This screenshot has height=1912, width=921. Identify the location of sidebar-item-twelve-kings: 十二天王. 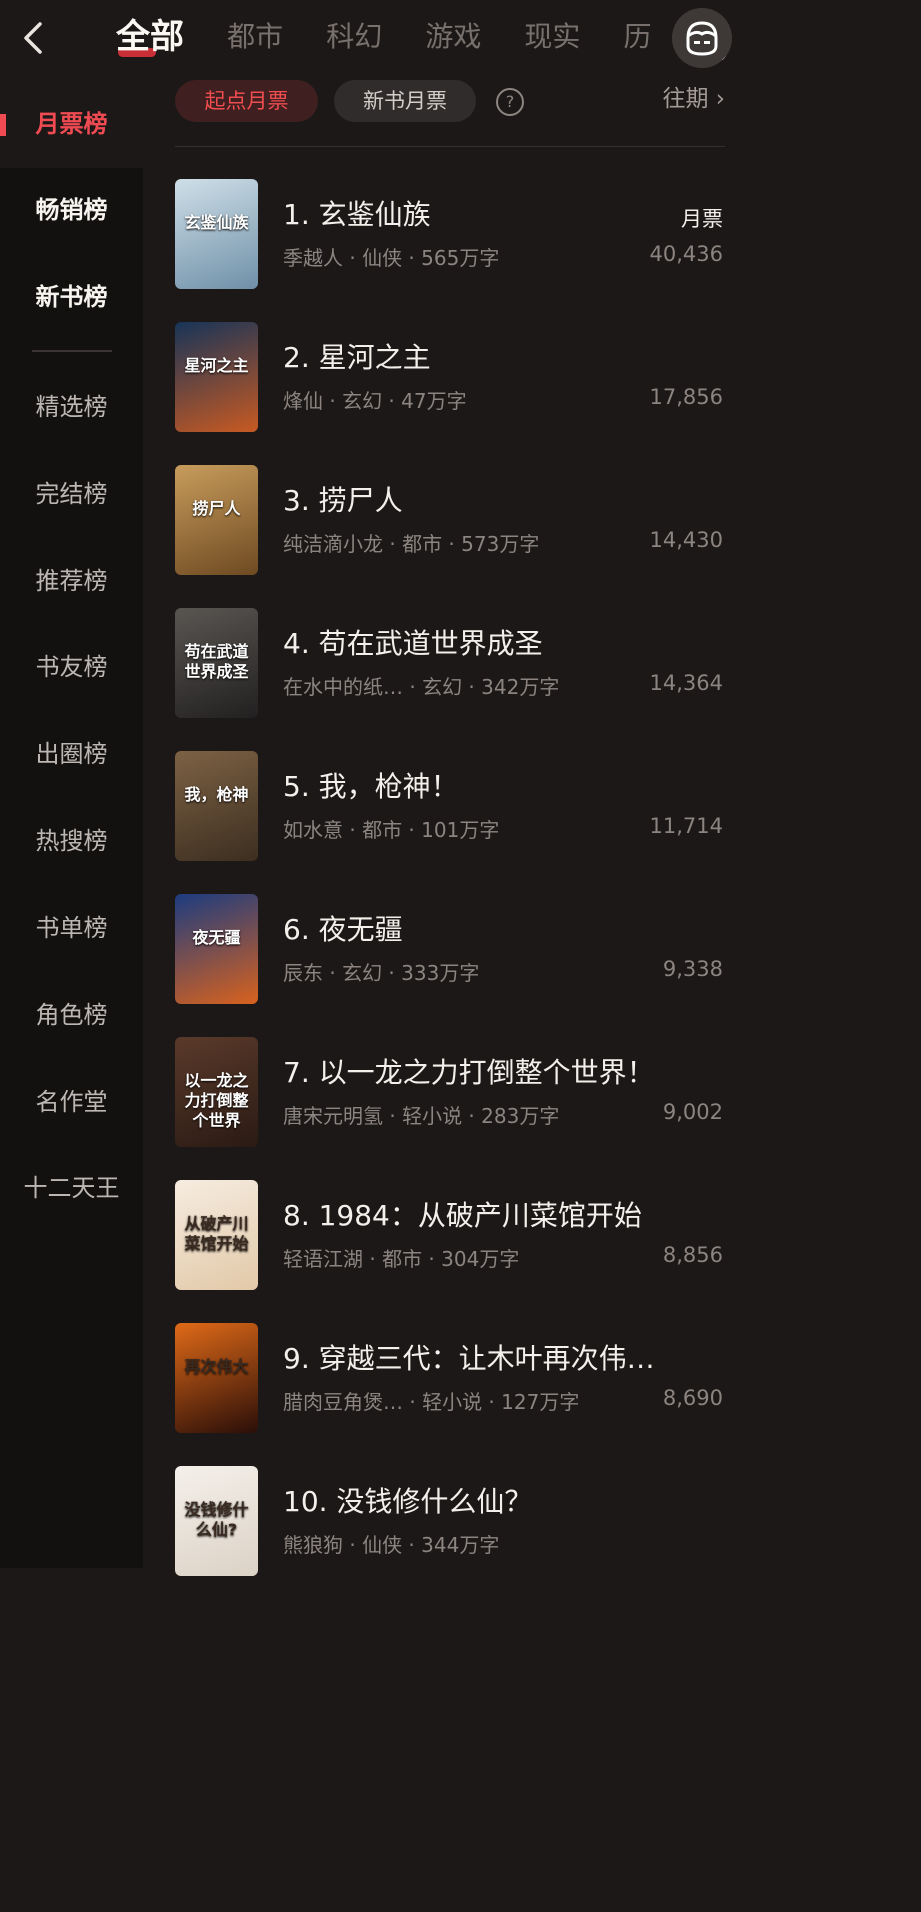
(71, 1188).